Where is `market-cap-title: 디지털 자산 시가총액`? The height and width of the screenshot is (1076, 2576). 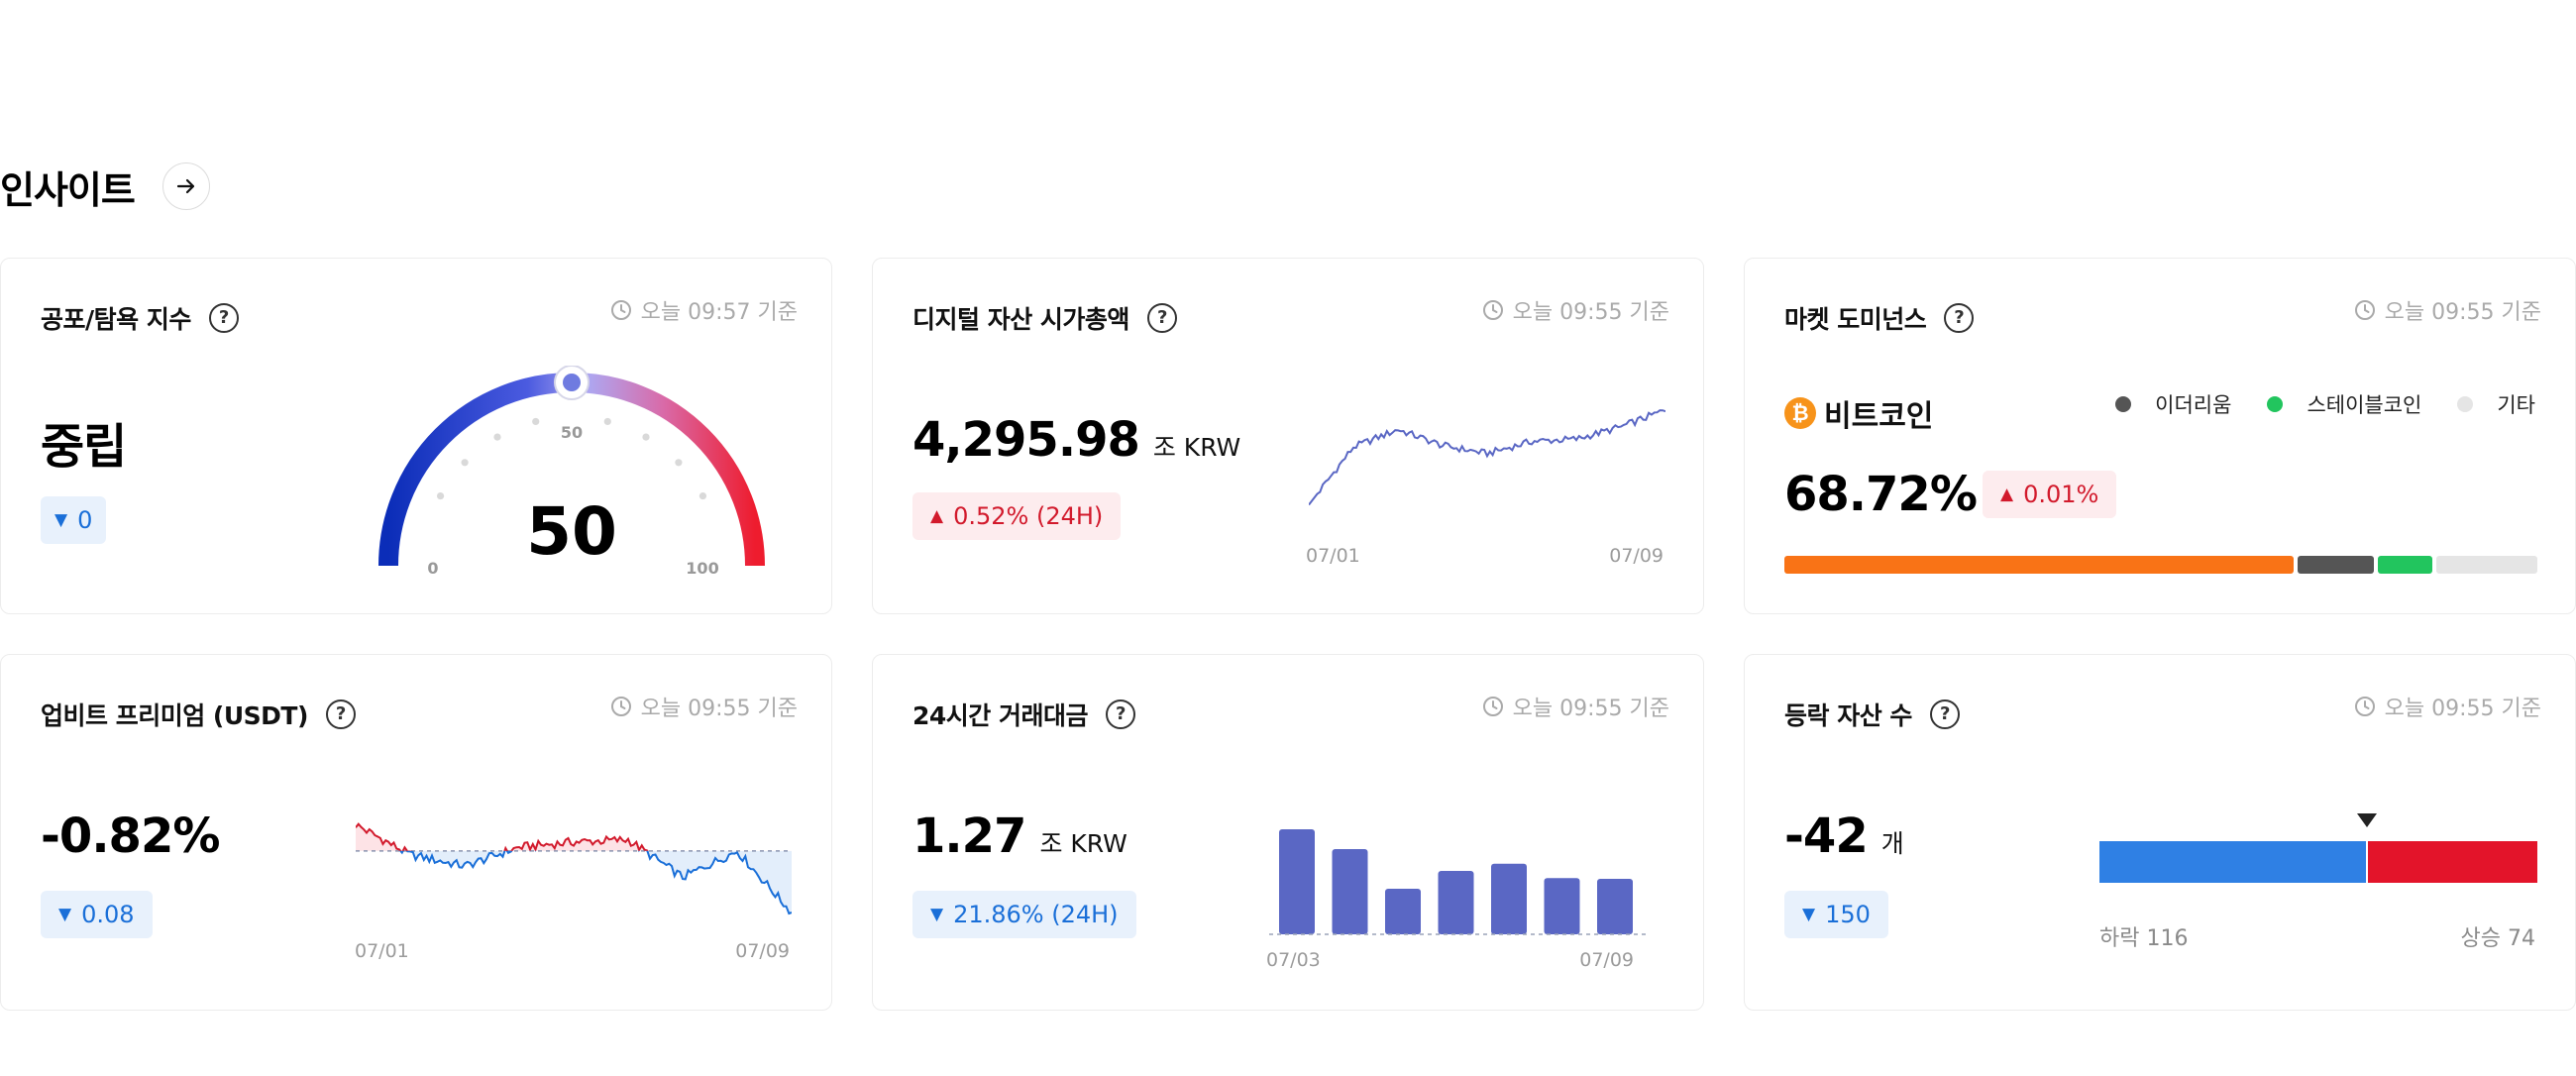 market-cap-title: 디지털 자산 시가총액 is located at coordinates (1020, 319).